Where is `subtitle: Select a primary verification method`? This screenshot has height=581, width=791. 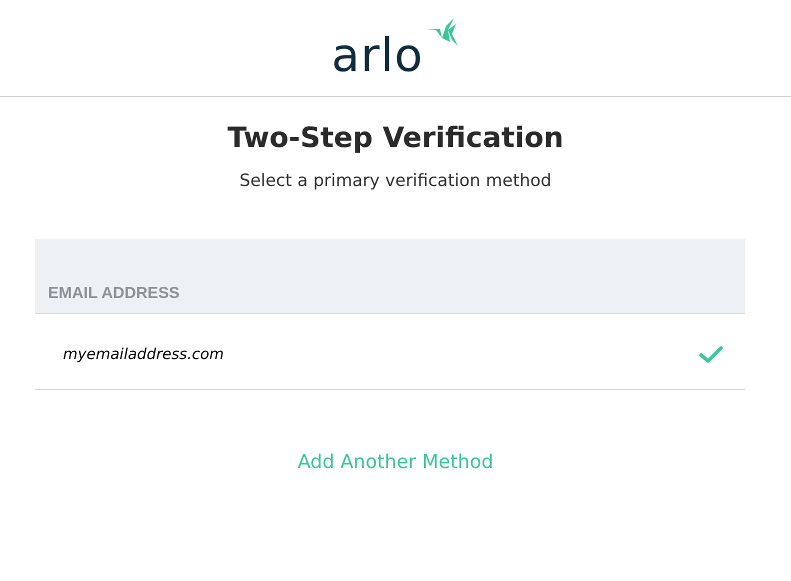
subtitle: Select a primary verification method is located at coordinates (395, 181).